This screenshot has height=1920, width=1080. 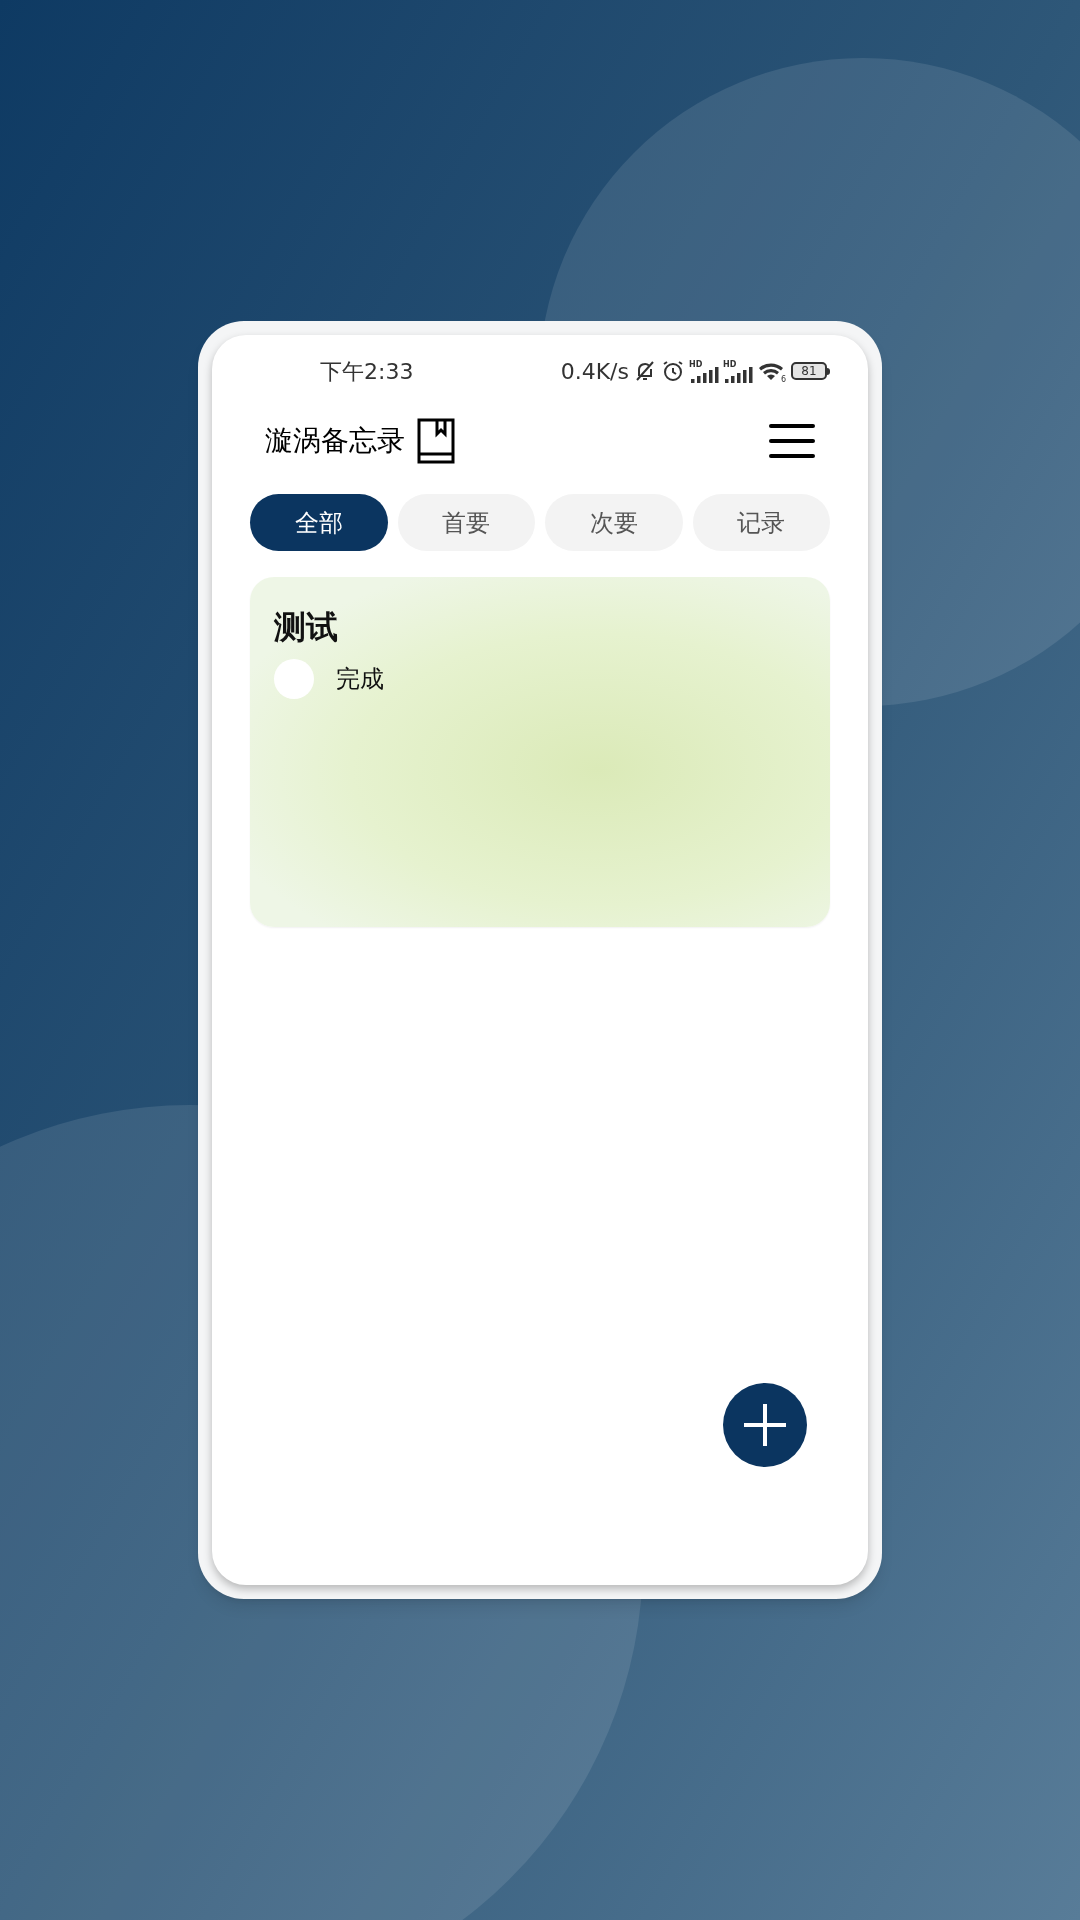 What do you see at coordinates (360, 679) in the screenshot?
I see `task-text: 完成` at bounding box center [360, 679].